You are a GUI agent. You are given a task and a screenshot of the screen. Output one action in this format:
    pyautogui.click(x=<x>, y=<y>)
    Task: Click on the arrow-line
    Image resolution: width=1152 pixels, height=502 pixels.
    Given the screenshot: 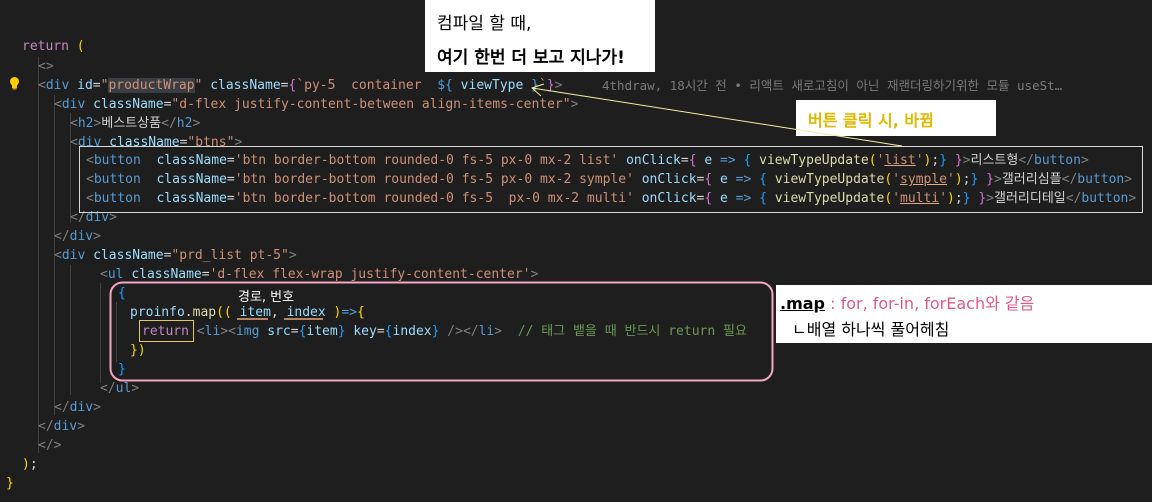 What is the action you would take?
    pyautogui.click(x=717, y=117)
    